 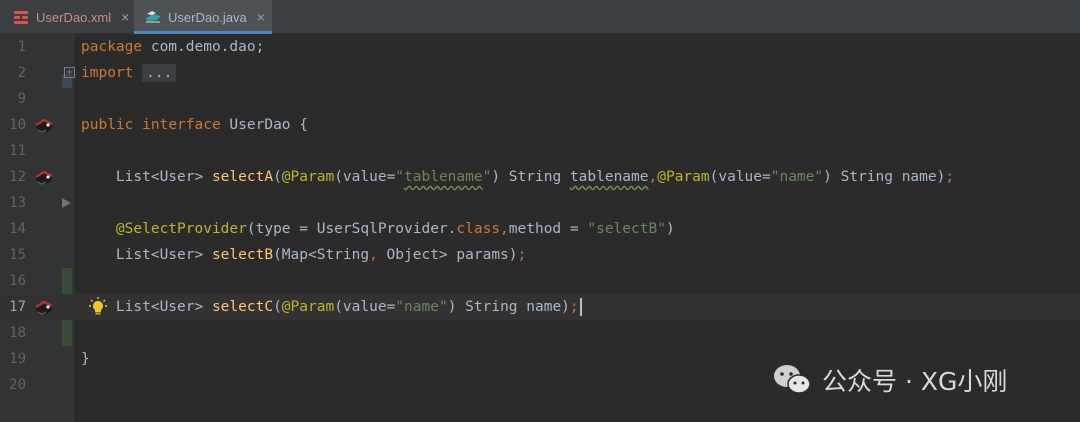 What do you see at coordinates (792, 379) in the screenshot?
I see `wechat-icon` at bounding box center [792, 379].